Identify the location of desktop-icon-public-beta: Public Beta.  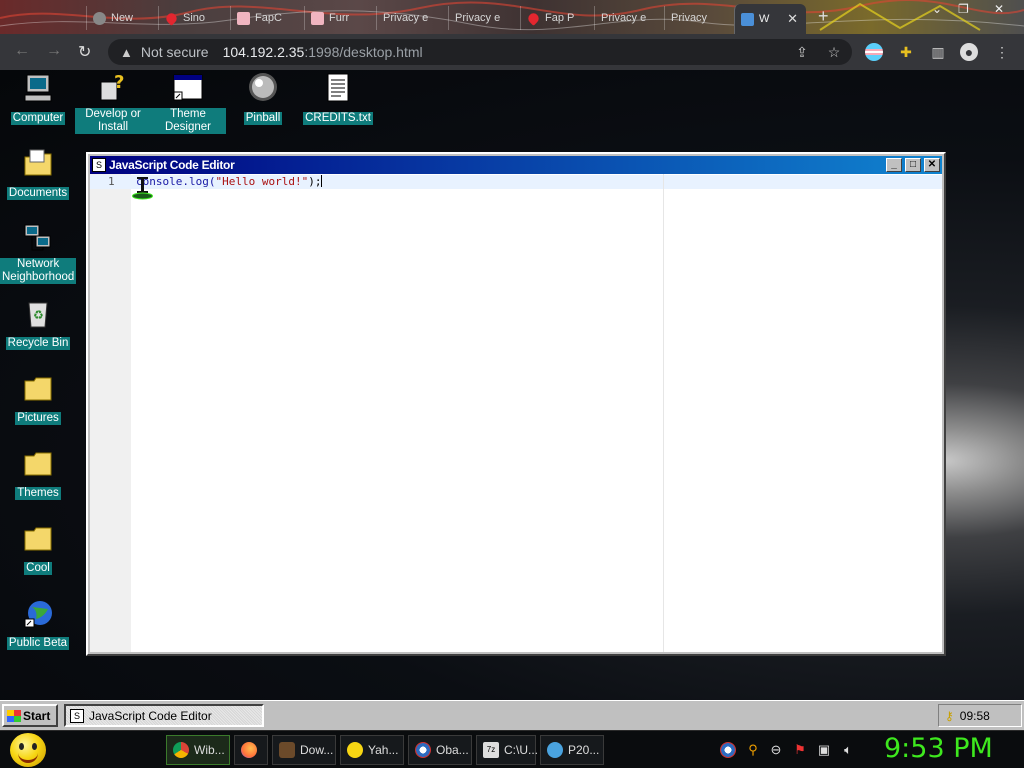
(38, 624).